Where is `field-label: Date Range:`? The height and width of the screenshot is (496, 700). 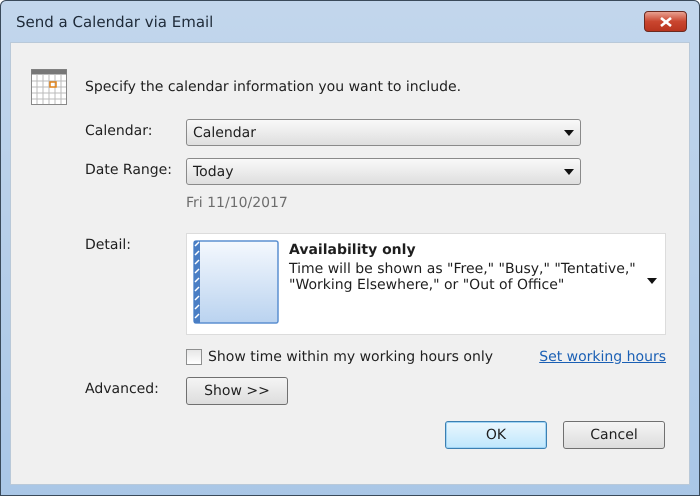 field-label: Date Range: is located at coordinates (129, 170).